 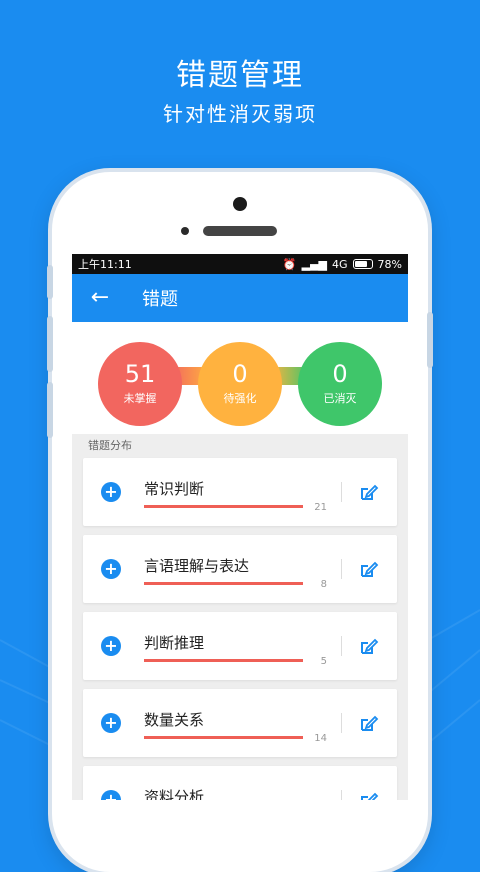 What do you see at coordinates (240, 723) in the screenshot?
I see `category-card: + 数量关系 14` at bounding box center [240, 723].